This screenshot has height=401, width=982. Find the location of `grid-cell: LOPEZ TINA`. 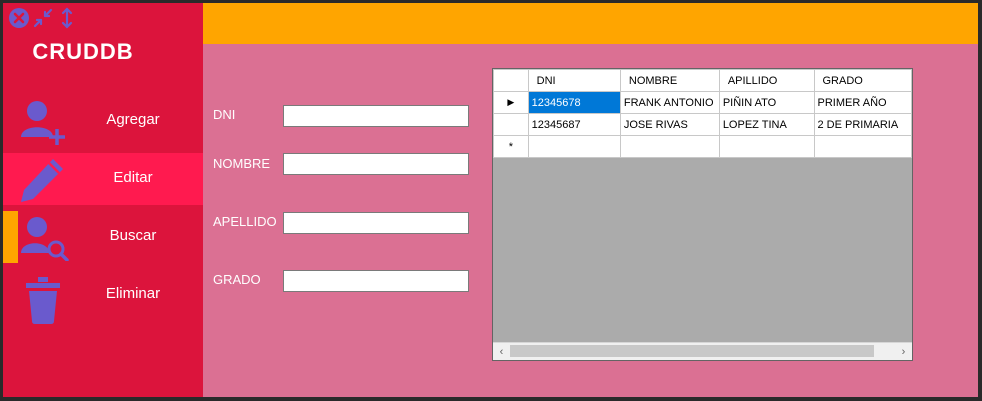

grid-cell: LOPEZ TINA is located at coordinates (766, 124).